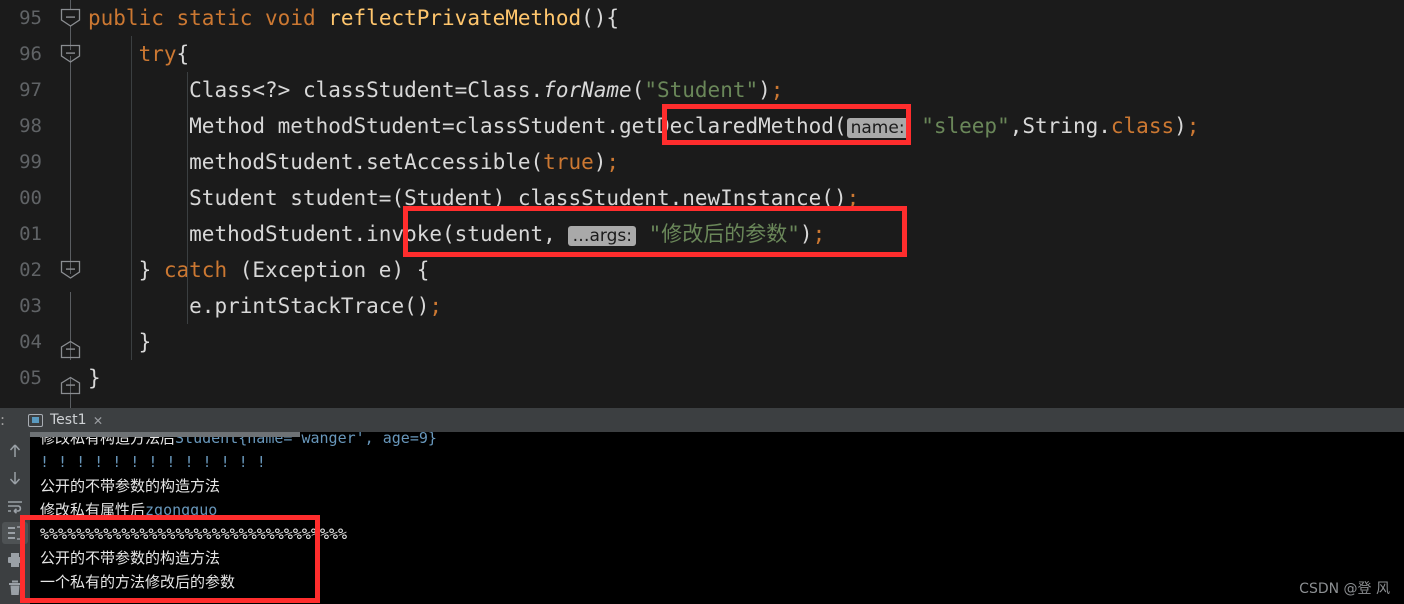  Describe the element at coordinates (297, 18) in the screenshot. I see `code-token: void` at that location.